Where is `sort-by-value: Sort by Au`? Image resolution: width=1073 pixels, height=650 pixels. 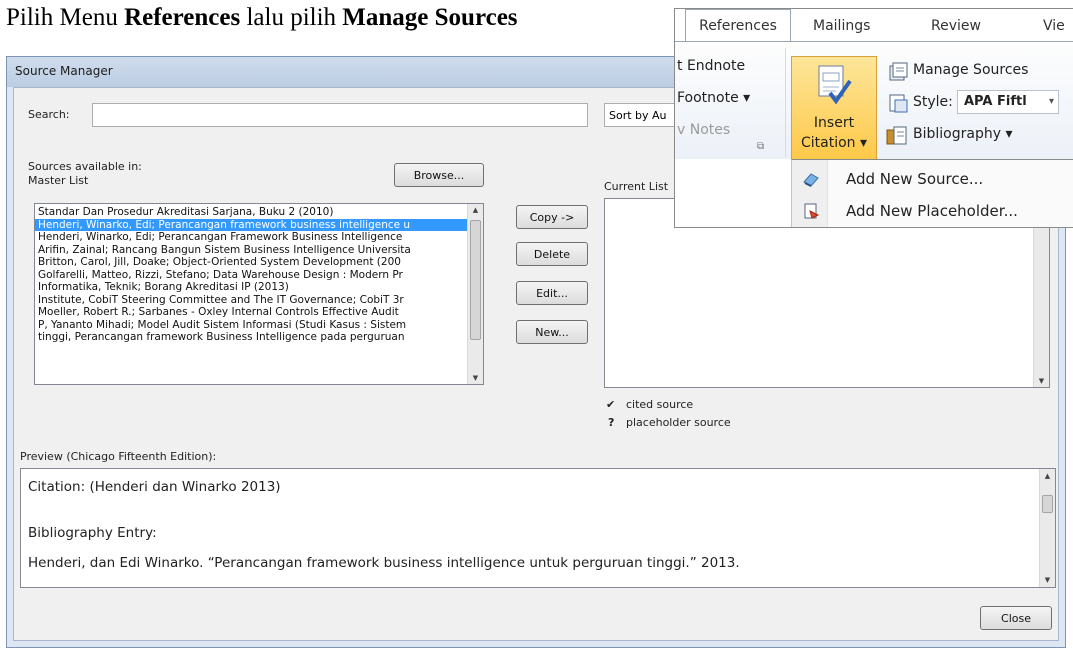 sort-by-value: Sort by Au is located at coordinates (638, 115).